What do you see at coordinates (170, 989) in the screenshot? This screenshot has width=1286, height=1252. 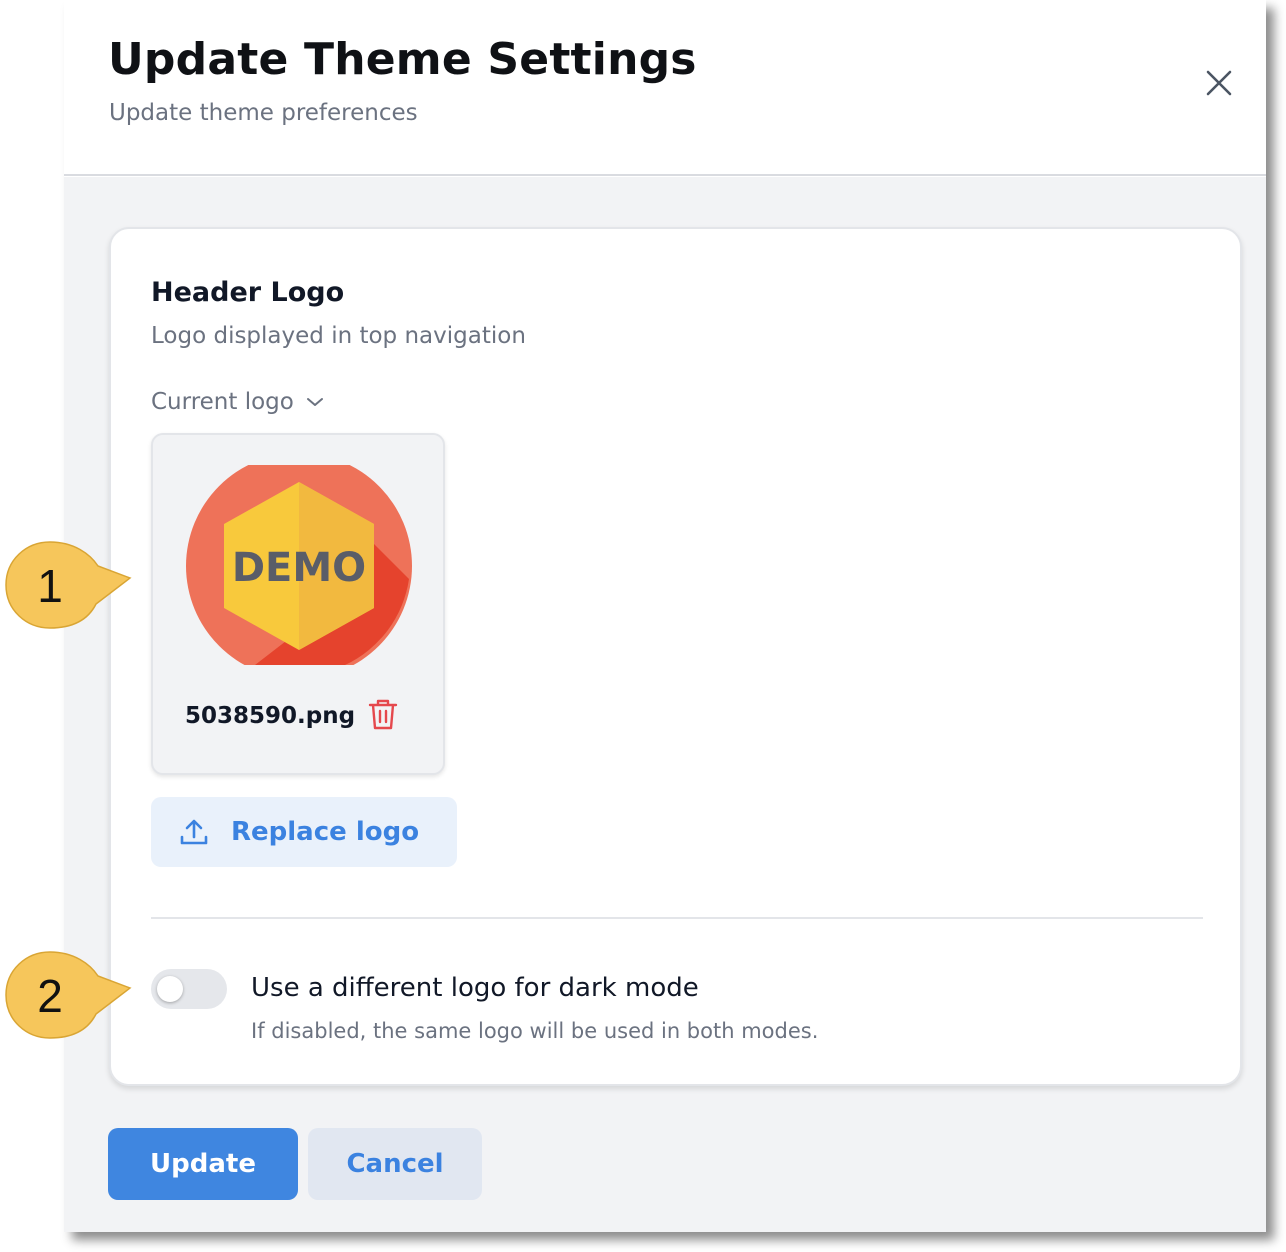 I see `toggle-knob` at bounding box center [170, 989].